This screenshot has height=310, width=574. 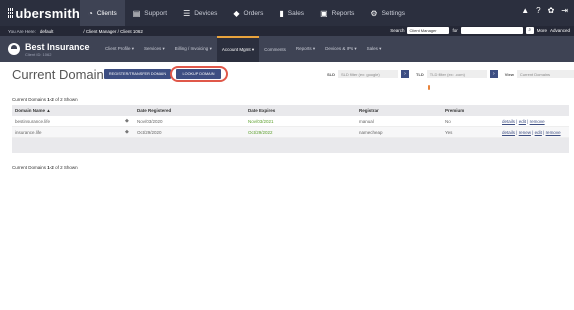 I want to click on header-date-registered: Date Registered, so click(x=192, y=110).